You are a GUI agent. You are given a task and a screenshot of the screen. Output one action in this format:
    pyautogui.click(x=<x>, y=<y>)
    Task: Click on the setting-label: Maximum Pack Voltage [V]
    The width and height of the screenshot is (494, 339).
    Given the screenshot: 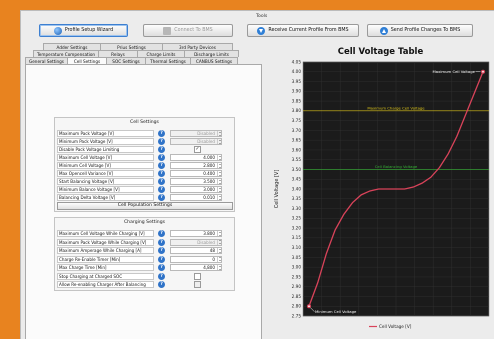 What is the action you would take?
    pyautogui.click(x=105, y=133)
    